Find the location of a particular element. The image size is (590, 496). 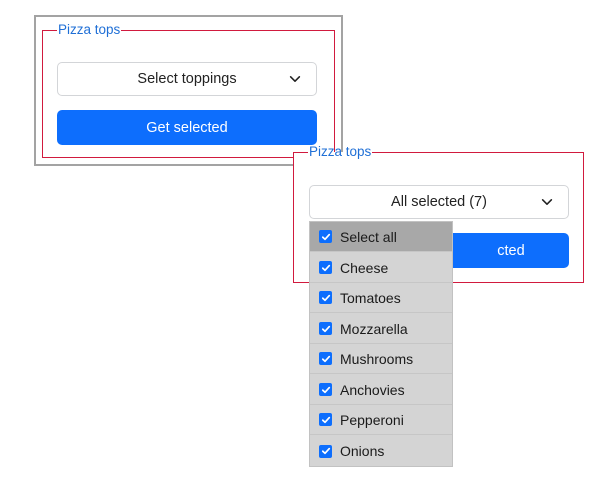

option-mozzarella: Mozzarella is located at coordinates (381, 329).